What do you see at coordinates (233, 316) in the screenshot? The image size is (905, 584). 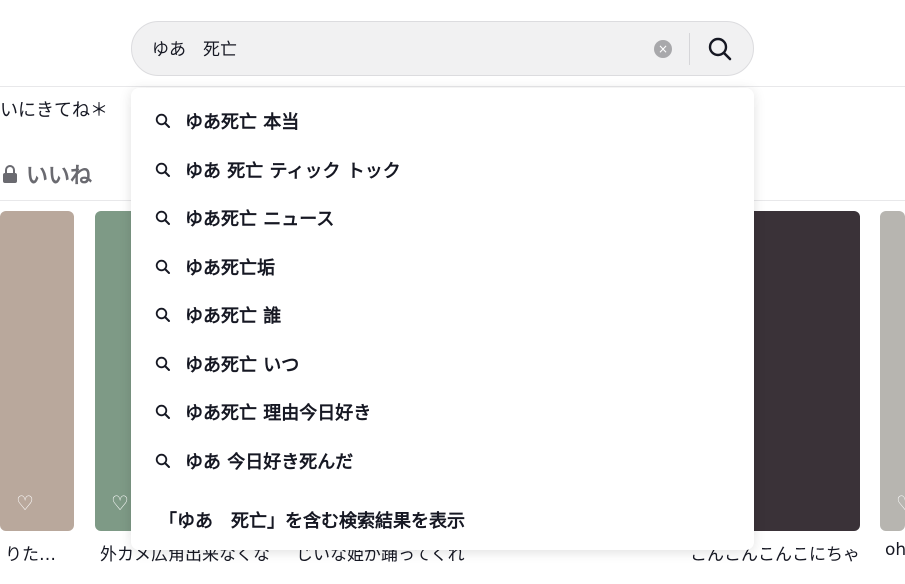 I see `suggestion-label: ゆあ死亡 誰` at bounding box center [233, 316].